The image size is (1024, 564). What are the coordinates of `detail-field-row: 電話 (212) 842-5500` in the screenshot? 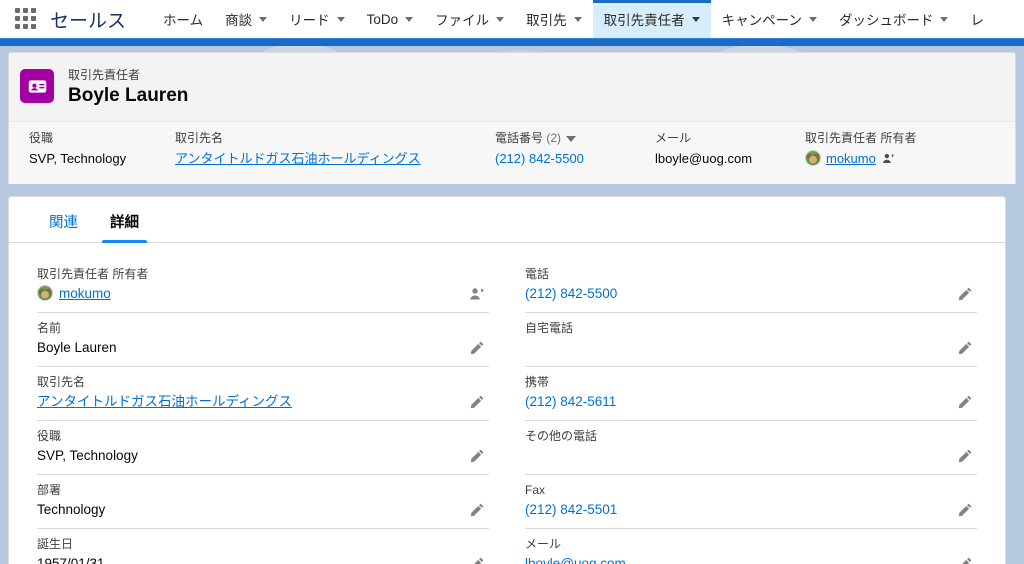 It's located at (751, 286).